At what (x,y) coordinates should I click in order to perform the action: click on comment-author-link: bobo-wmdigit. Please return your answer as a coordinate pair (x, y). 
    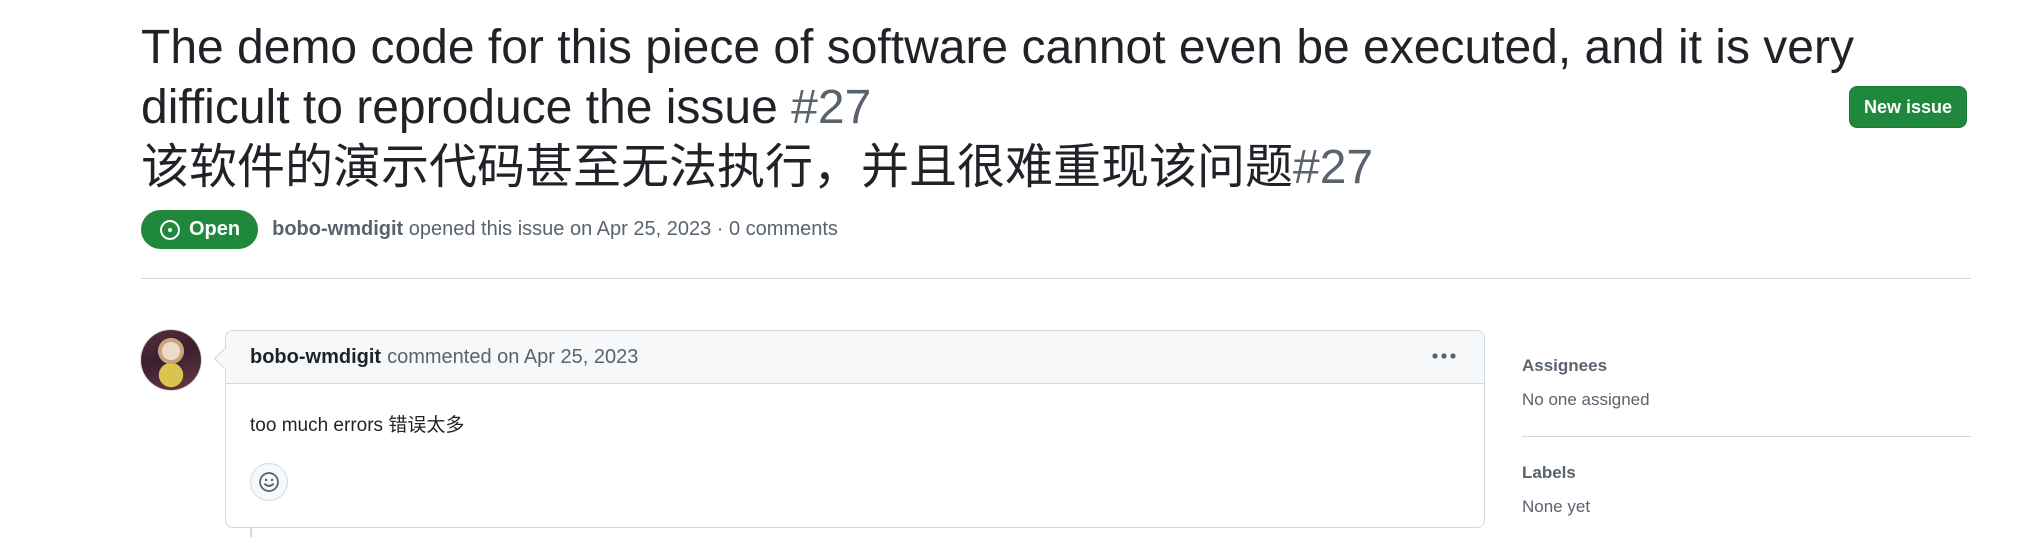
    Looking at the image, I should click on (315, 357).